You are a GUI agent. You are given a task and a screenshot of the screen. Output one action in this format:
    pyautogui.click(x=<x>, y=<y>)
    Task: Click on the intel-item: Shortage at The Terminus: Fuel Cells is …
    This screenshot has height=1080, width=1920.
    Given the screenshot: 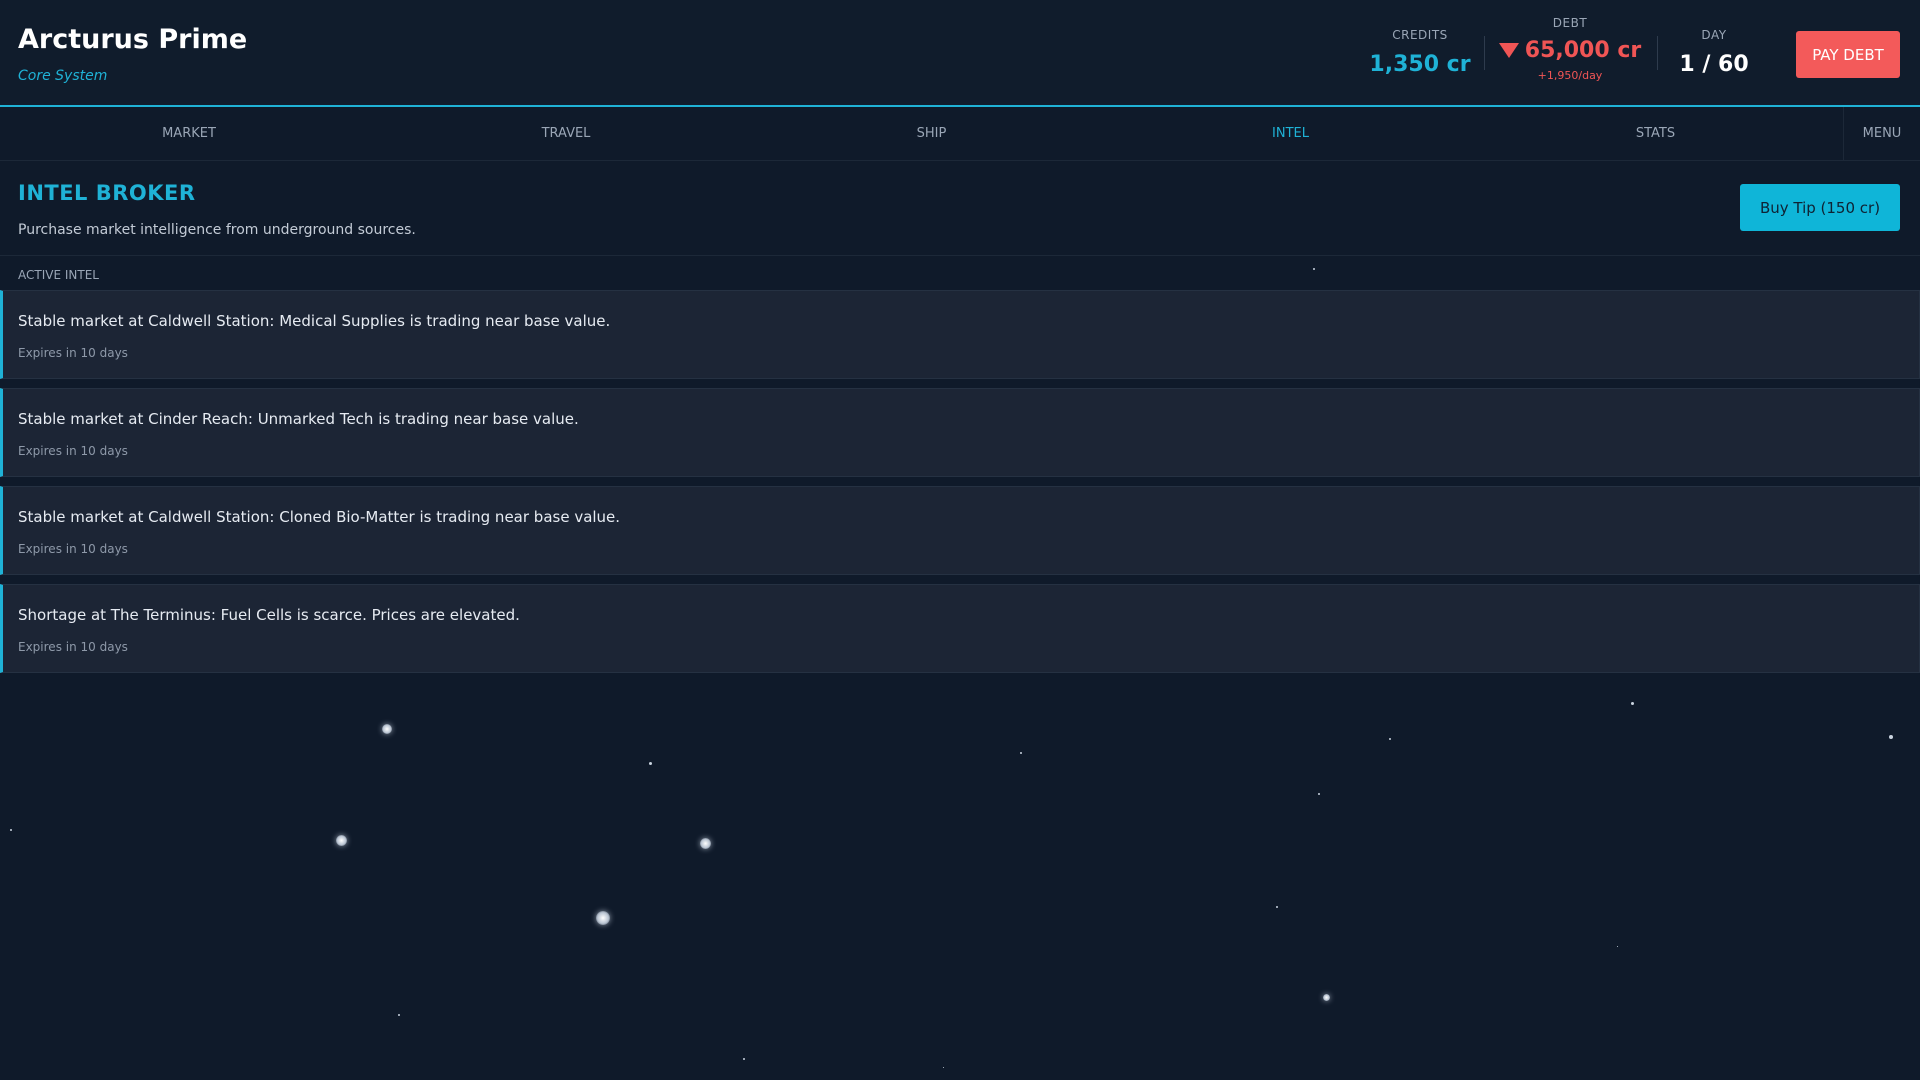 What is the action you would take?
    pyautogui.click(x=960, y=628)
    